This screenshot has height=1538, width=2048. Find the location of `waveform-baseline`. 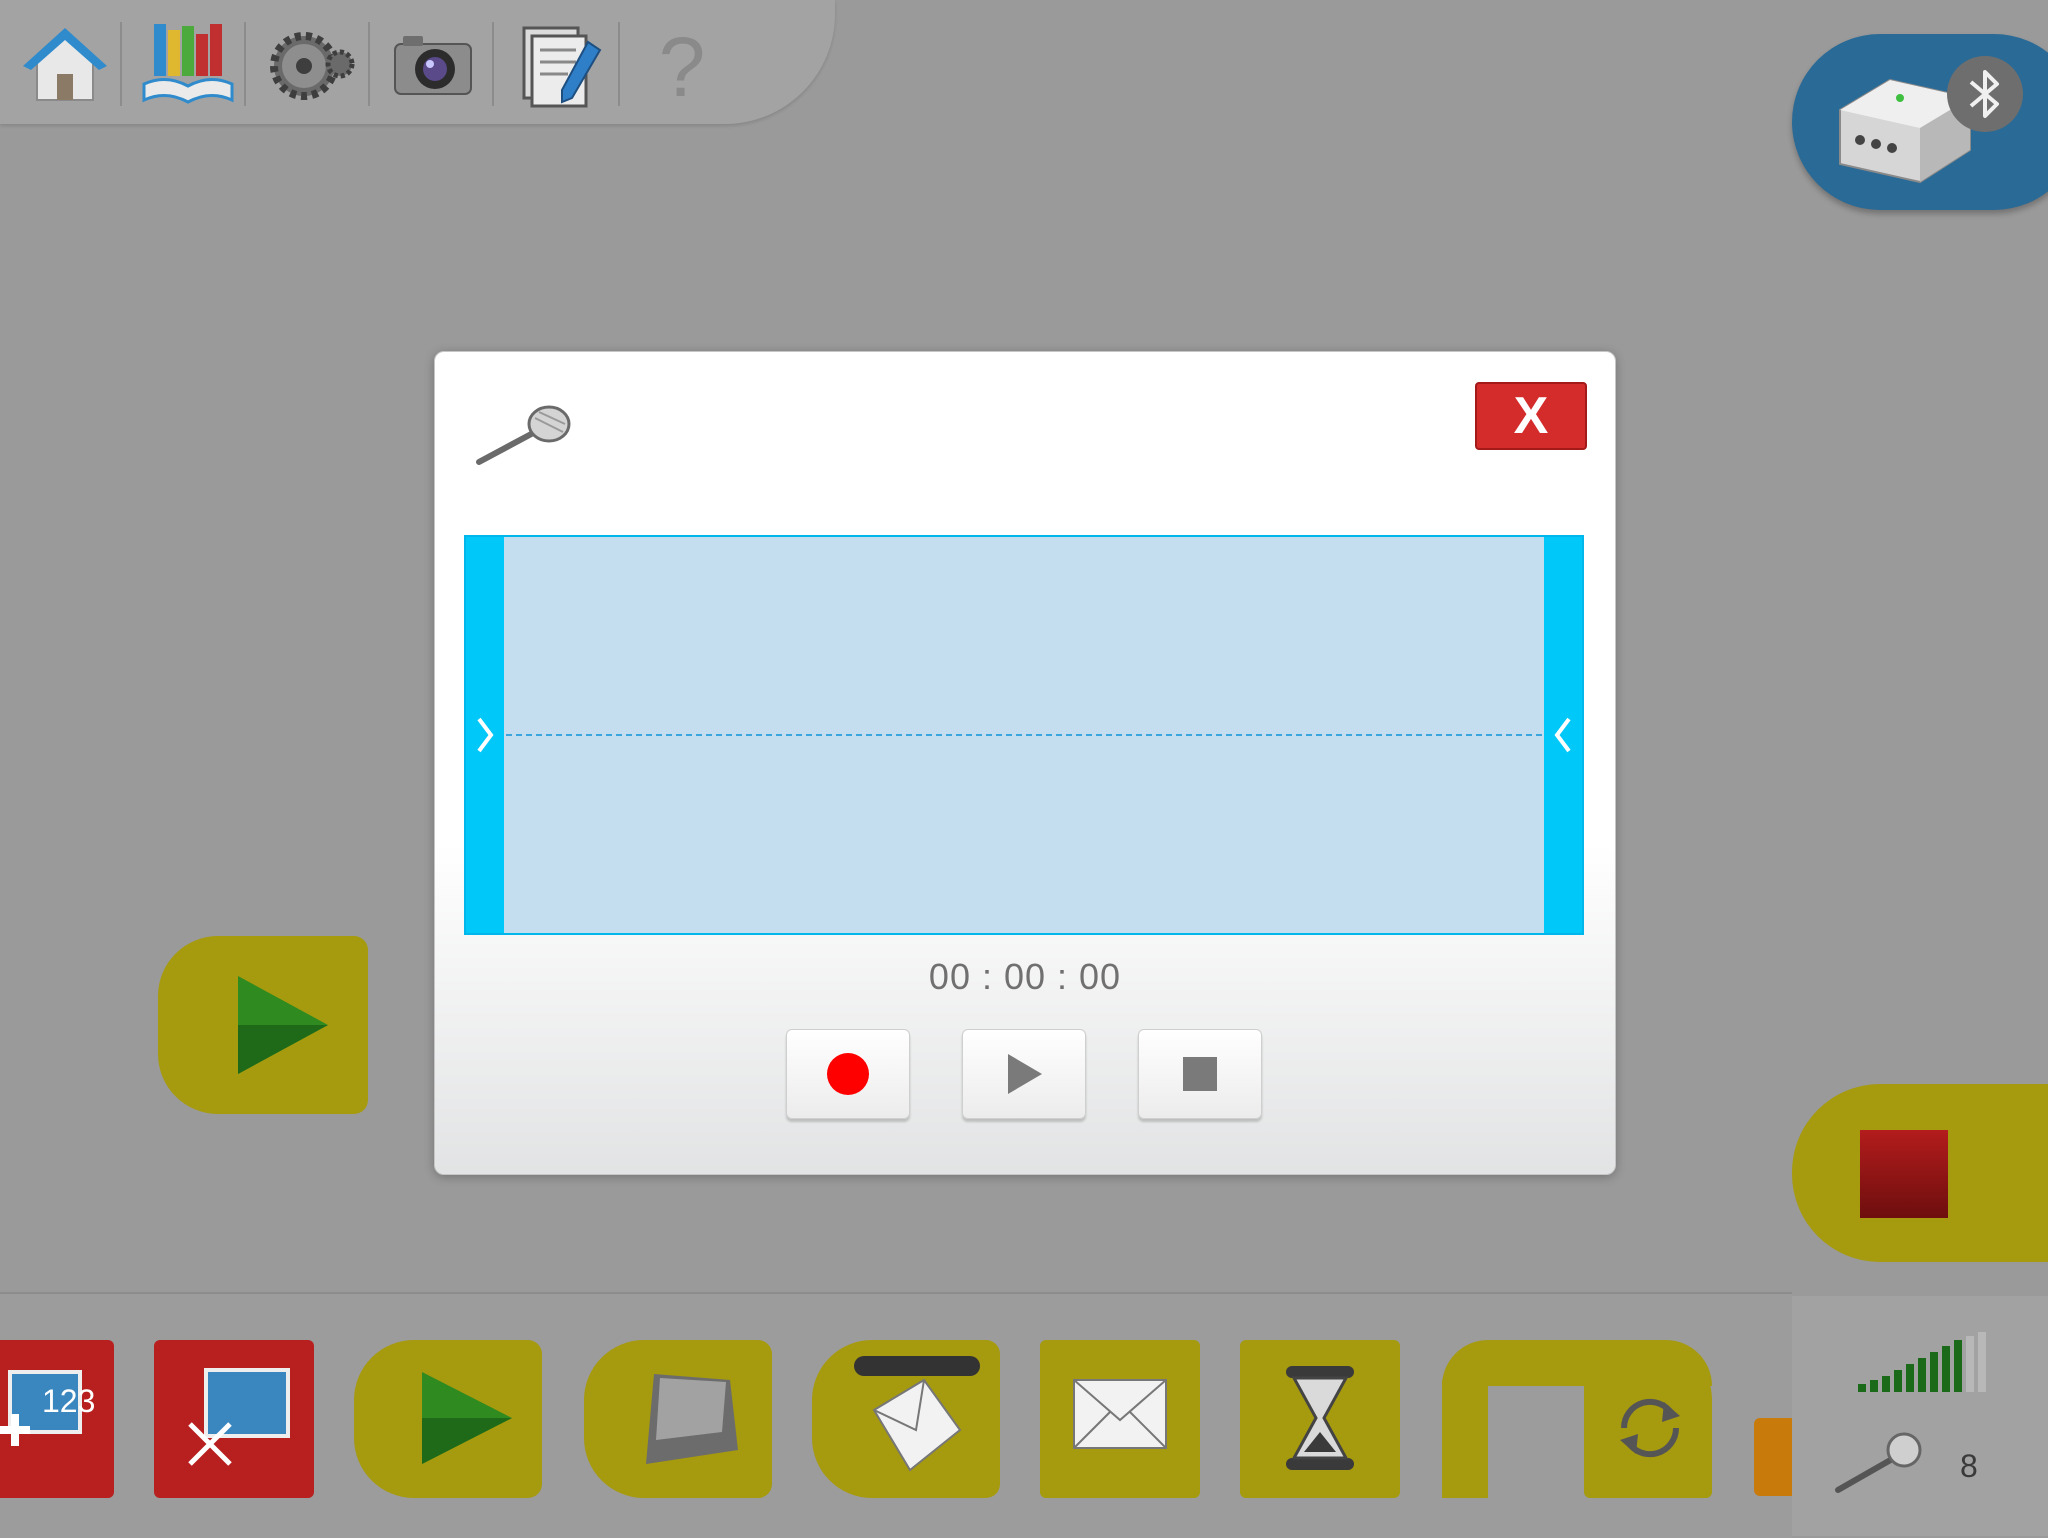

waveform-baseline is located at coordinates (1024, 735).